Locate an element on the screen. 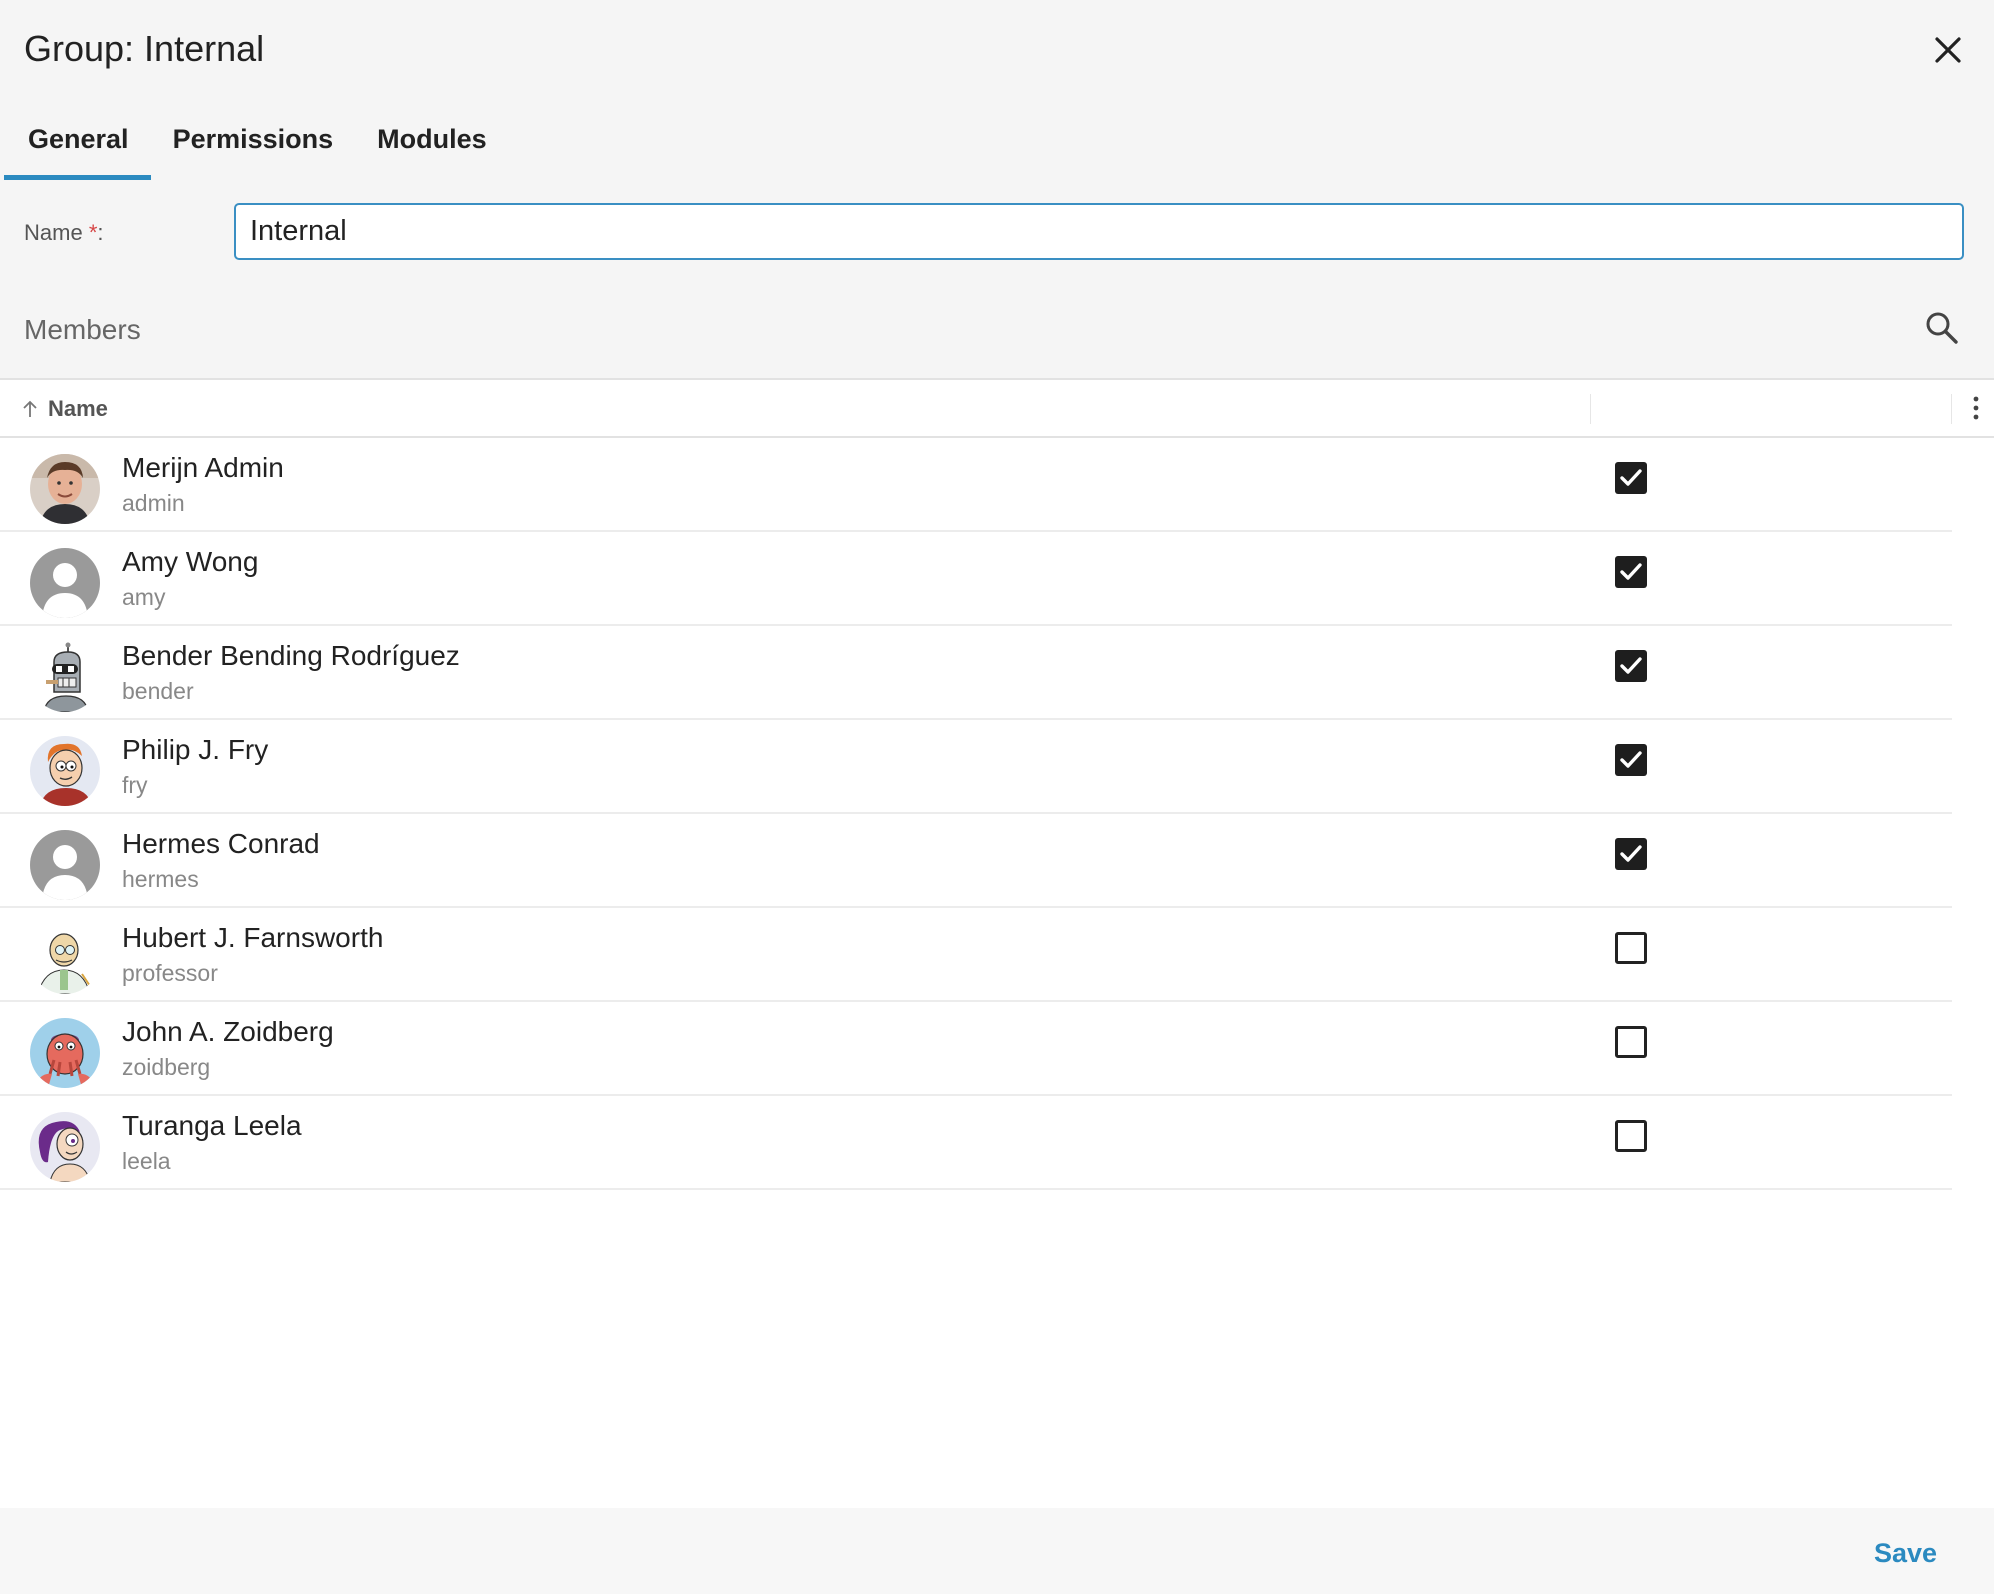 Image resolution: width=1994 pixels, height=1594 pixels. dialog-title: Group: Internal is located at coordinates (144, 48).